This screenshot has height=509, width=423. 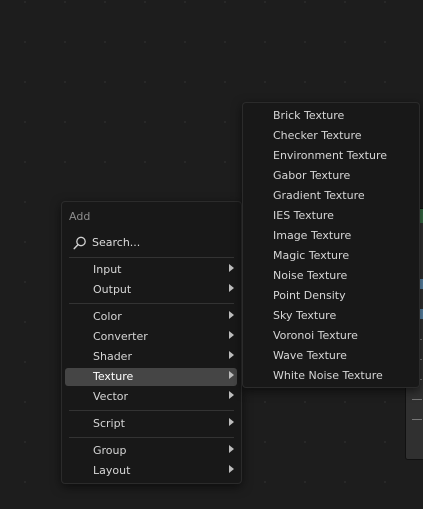 I want to click on texture-item-voronoi-texture: Voronoi Texture, so click(x=331, y=336).